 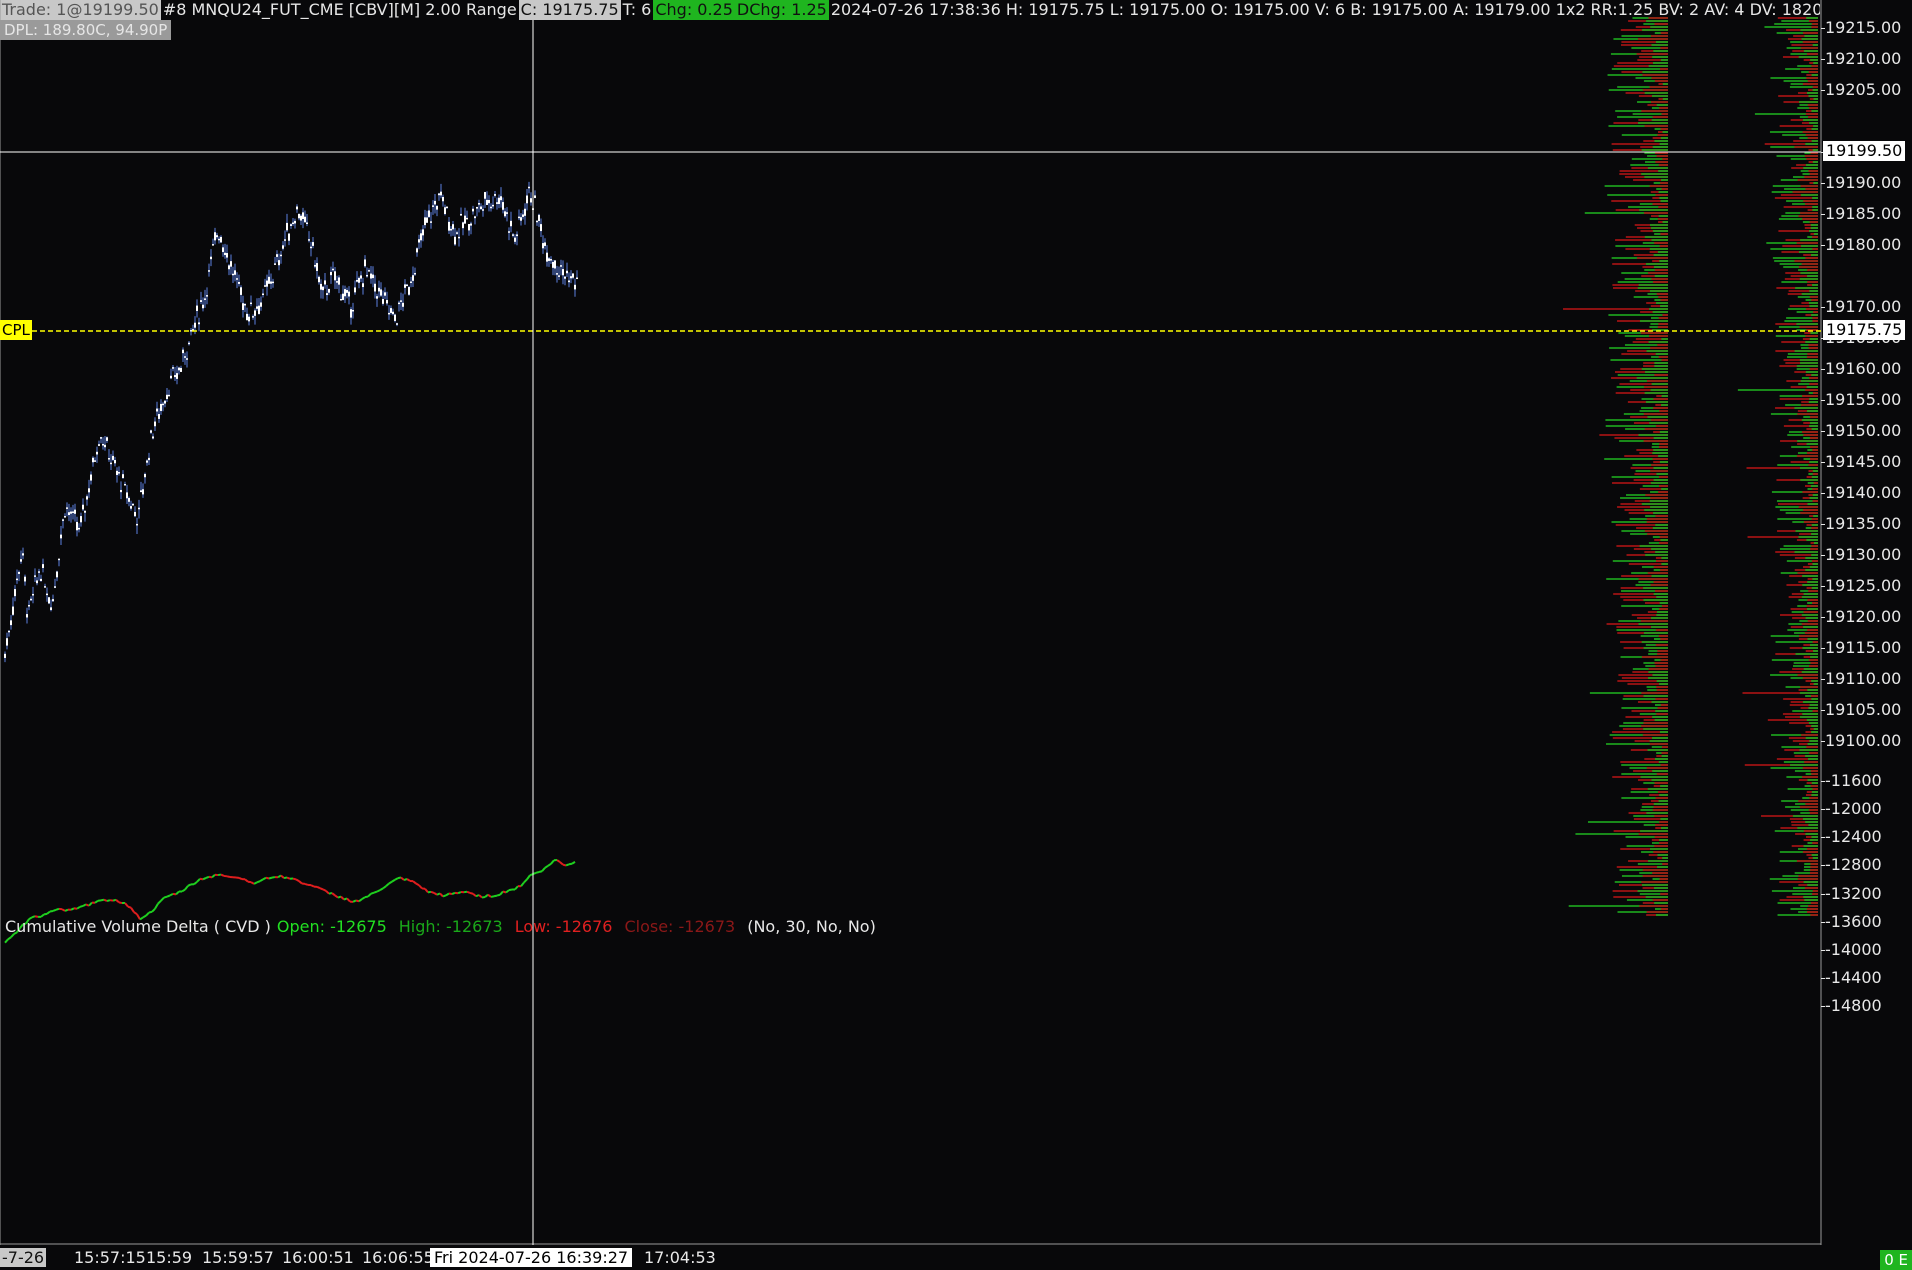 What do you see at coordinates (1851, 865) in the screenshot?
I see `cvd-tick: -12800` at bounding box center [1851, 865].